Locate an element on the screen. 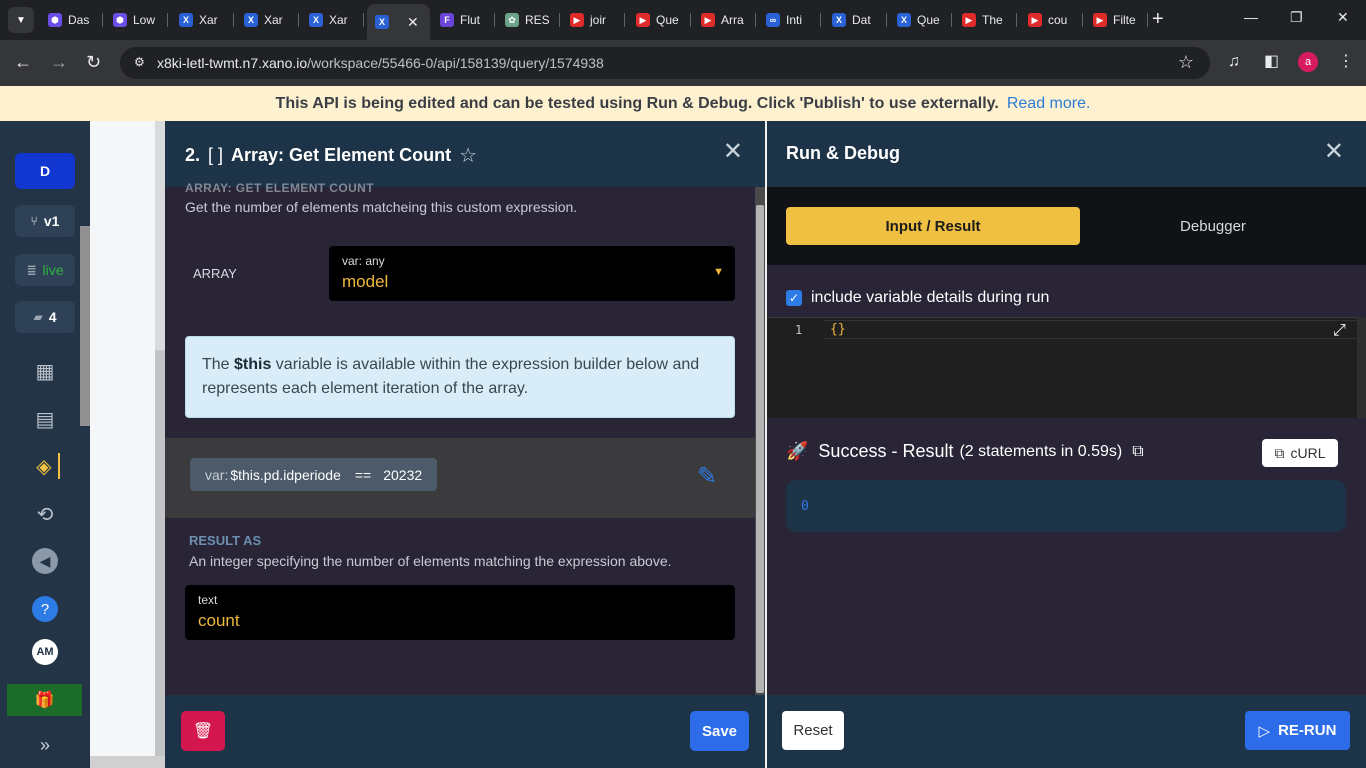 This screenshot has height=768, width=1366. tab-label: Que is located at coordinates (667, 20).